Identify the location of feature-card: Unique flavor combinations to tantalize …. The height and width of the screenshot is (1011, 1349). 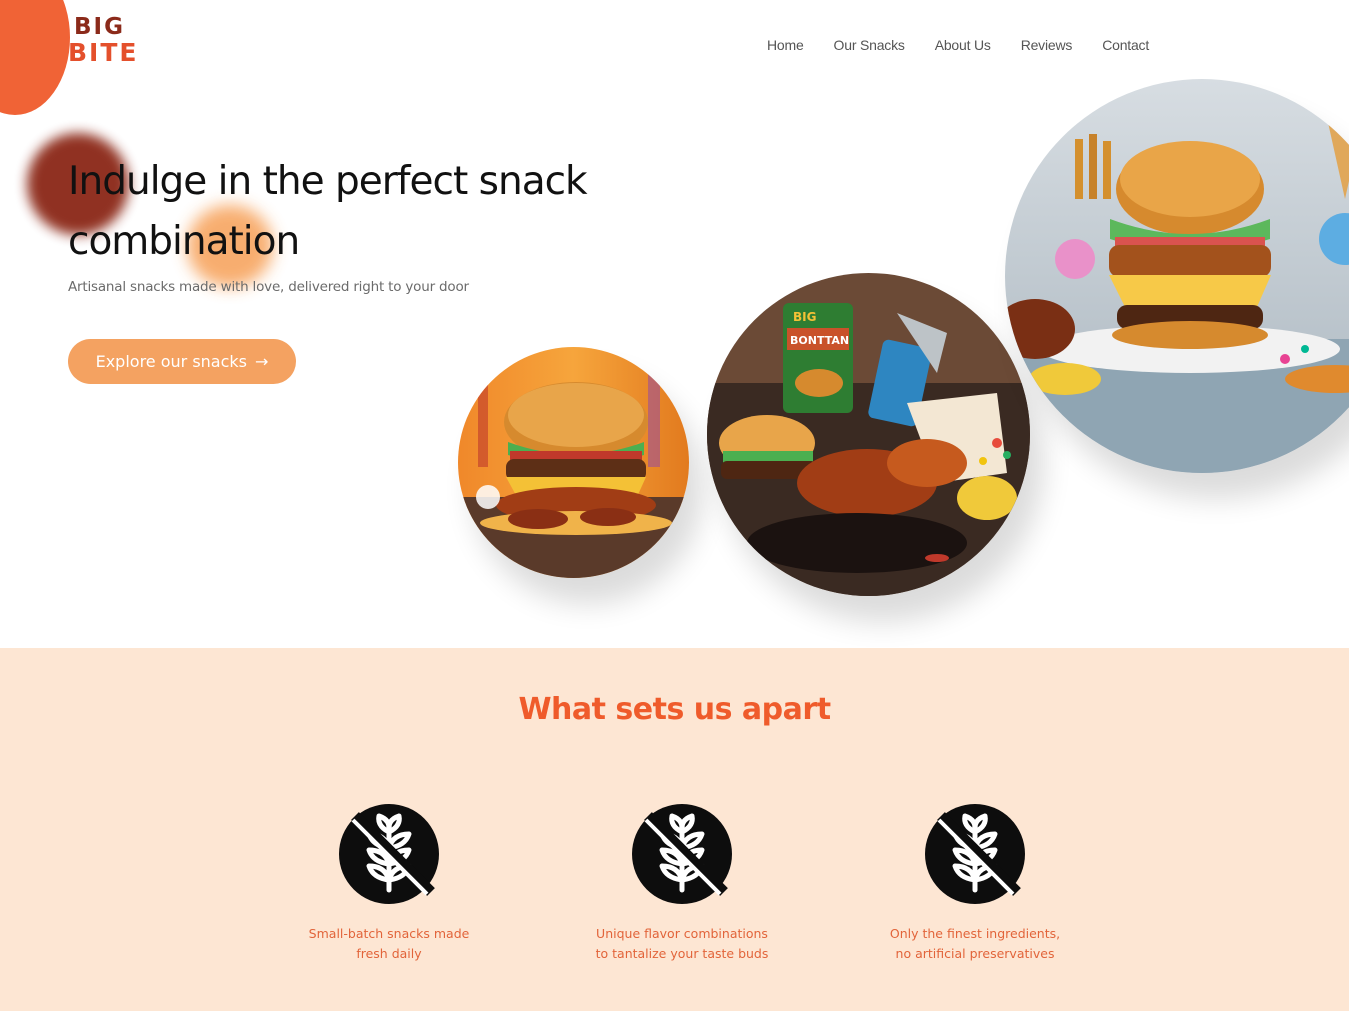
(682, 884).